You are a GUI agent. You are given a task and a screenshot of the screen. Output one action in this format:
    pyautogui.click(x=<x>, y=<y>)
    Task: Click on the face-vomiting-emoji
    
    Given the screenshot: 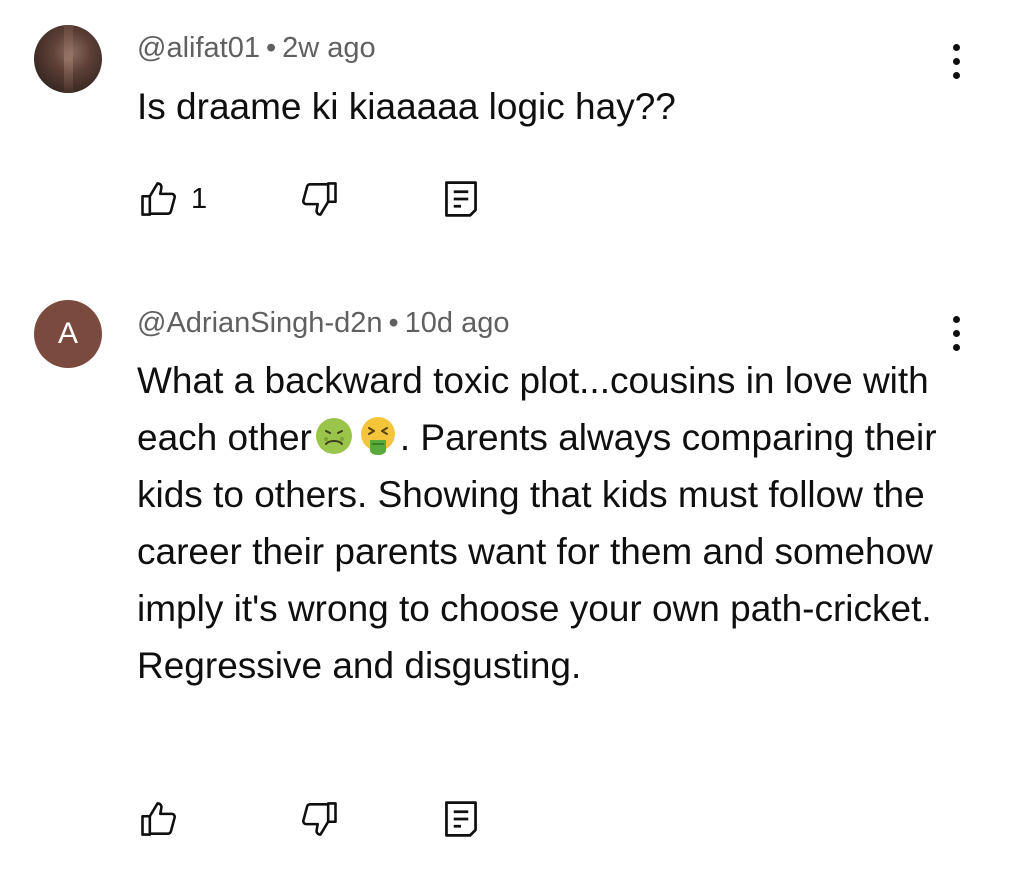 What is the action you would take?
    pyautogui.click(x=377, y=436)
    